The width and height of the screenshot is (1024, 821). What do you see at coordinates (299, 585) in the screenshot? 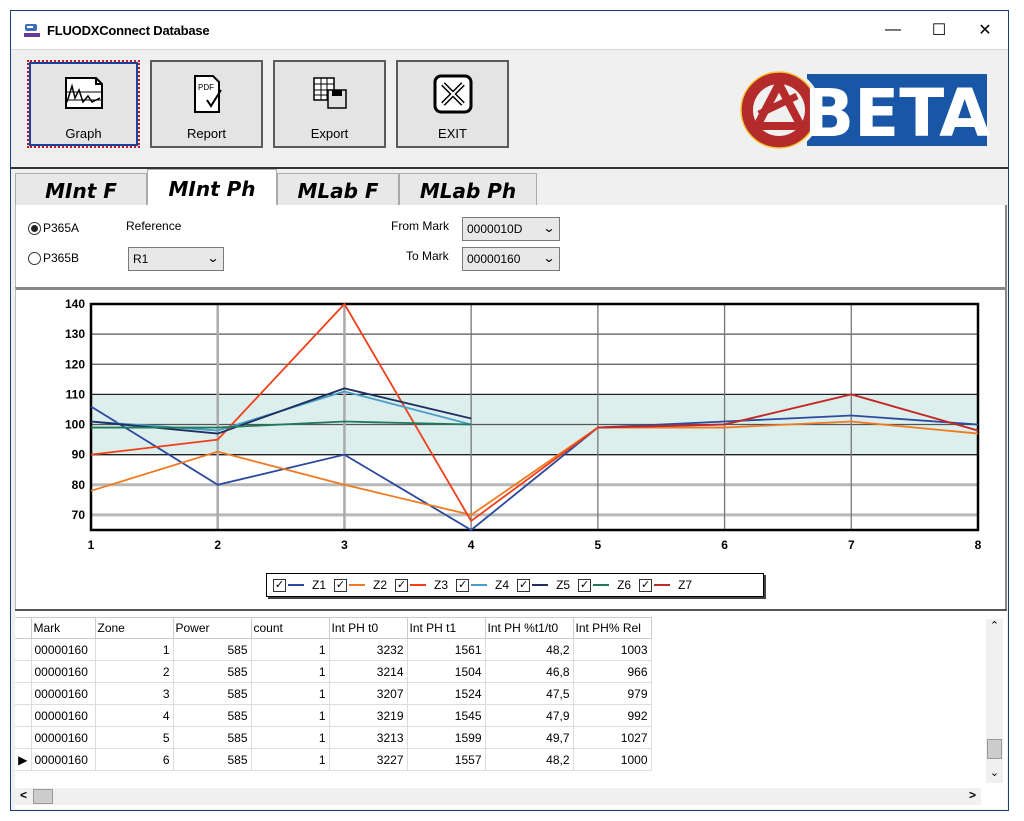
I see `legend-item-z1: ✓ Z1` at bounding box center [299, 585].